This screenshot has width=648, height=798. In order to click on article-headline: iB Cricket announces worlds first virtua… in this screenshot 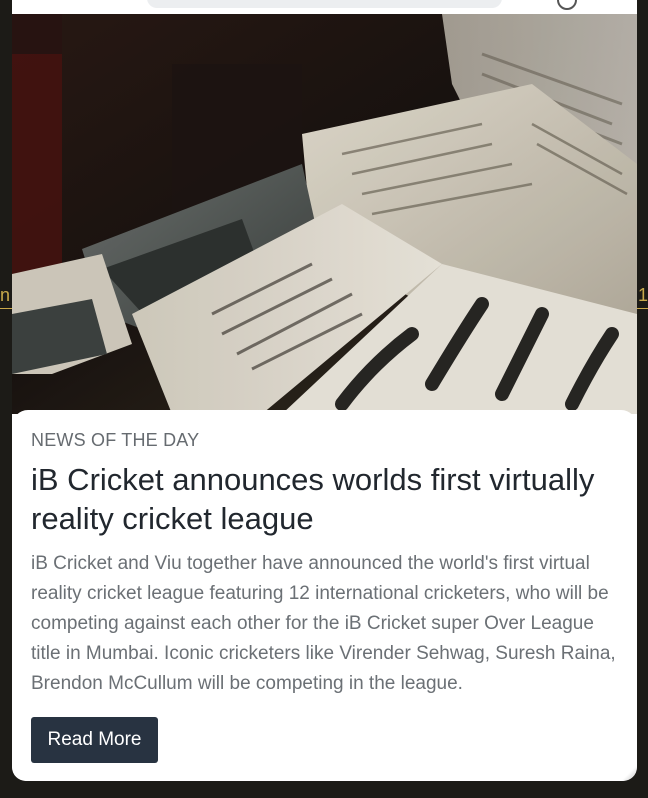, I will do `click(326, 499)`.